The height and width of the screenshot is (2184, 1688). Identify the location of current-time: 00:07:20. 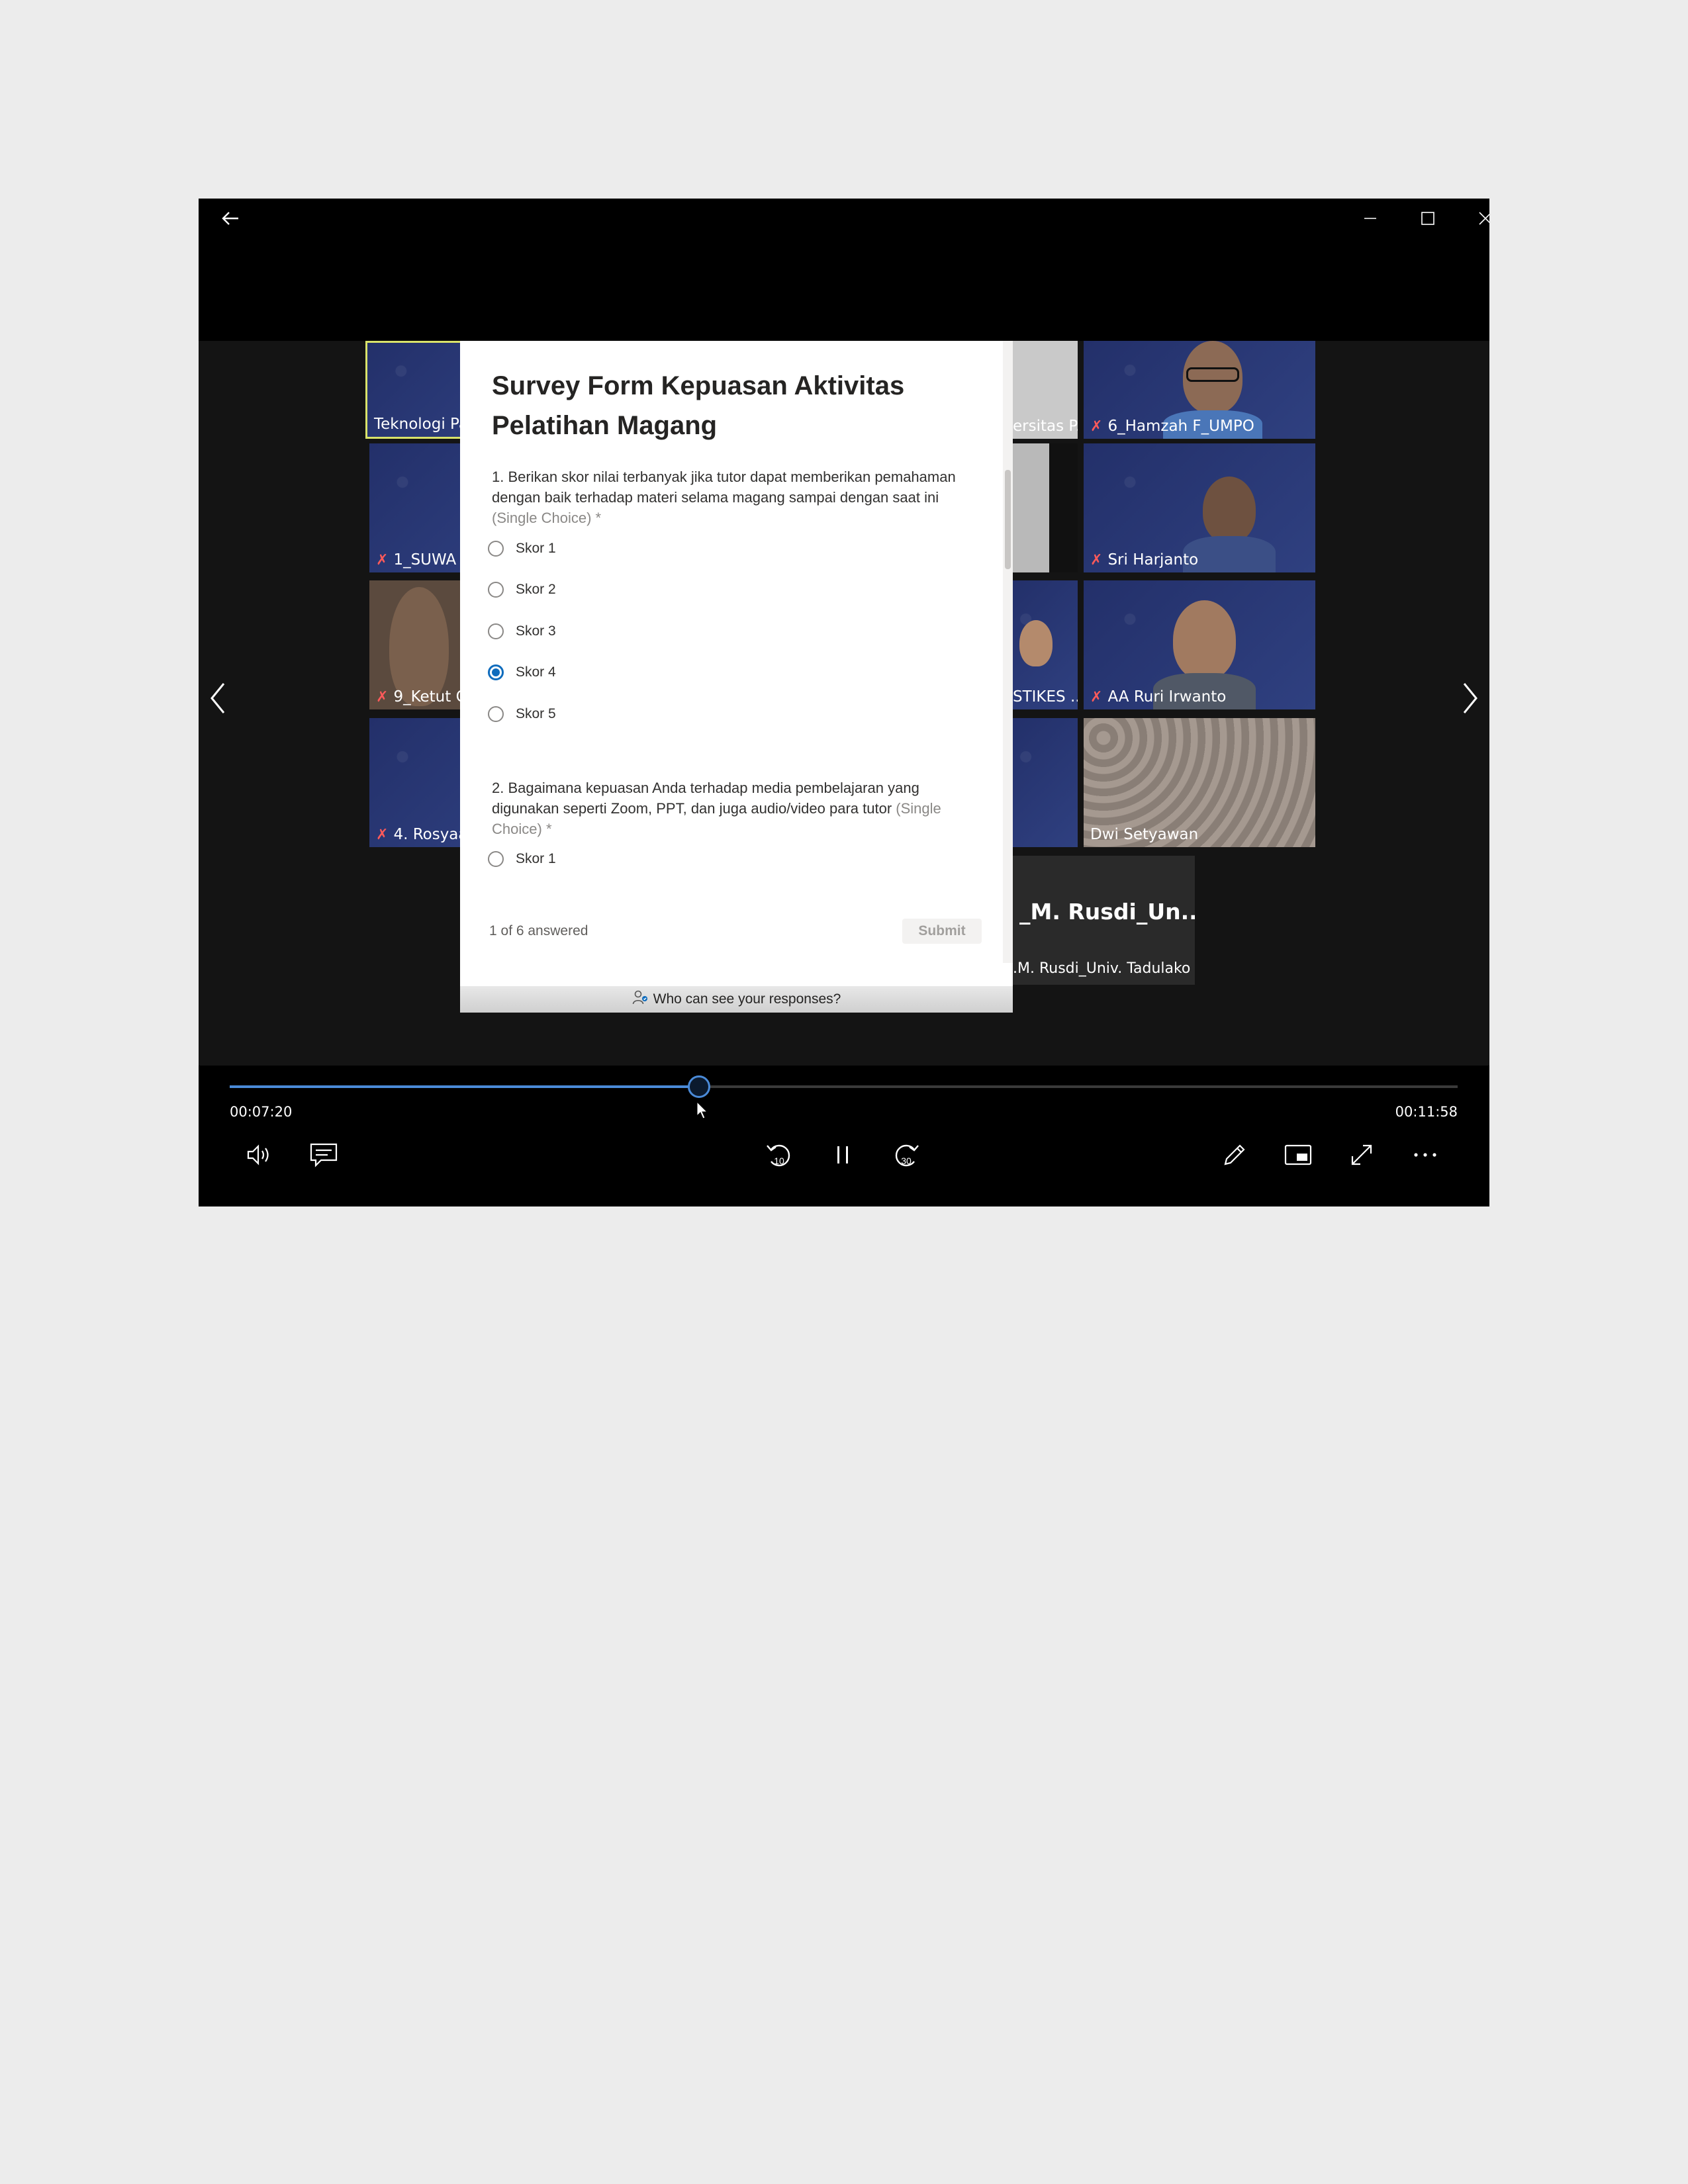
(261, 1112).